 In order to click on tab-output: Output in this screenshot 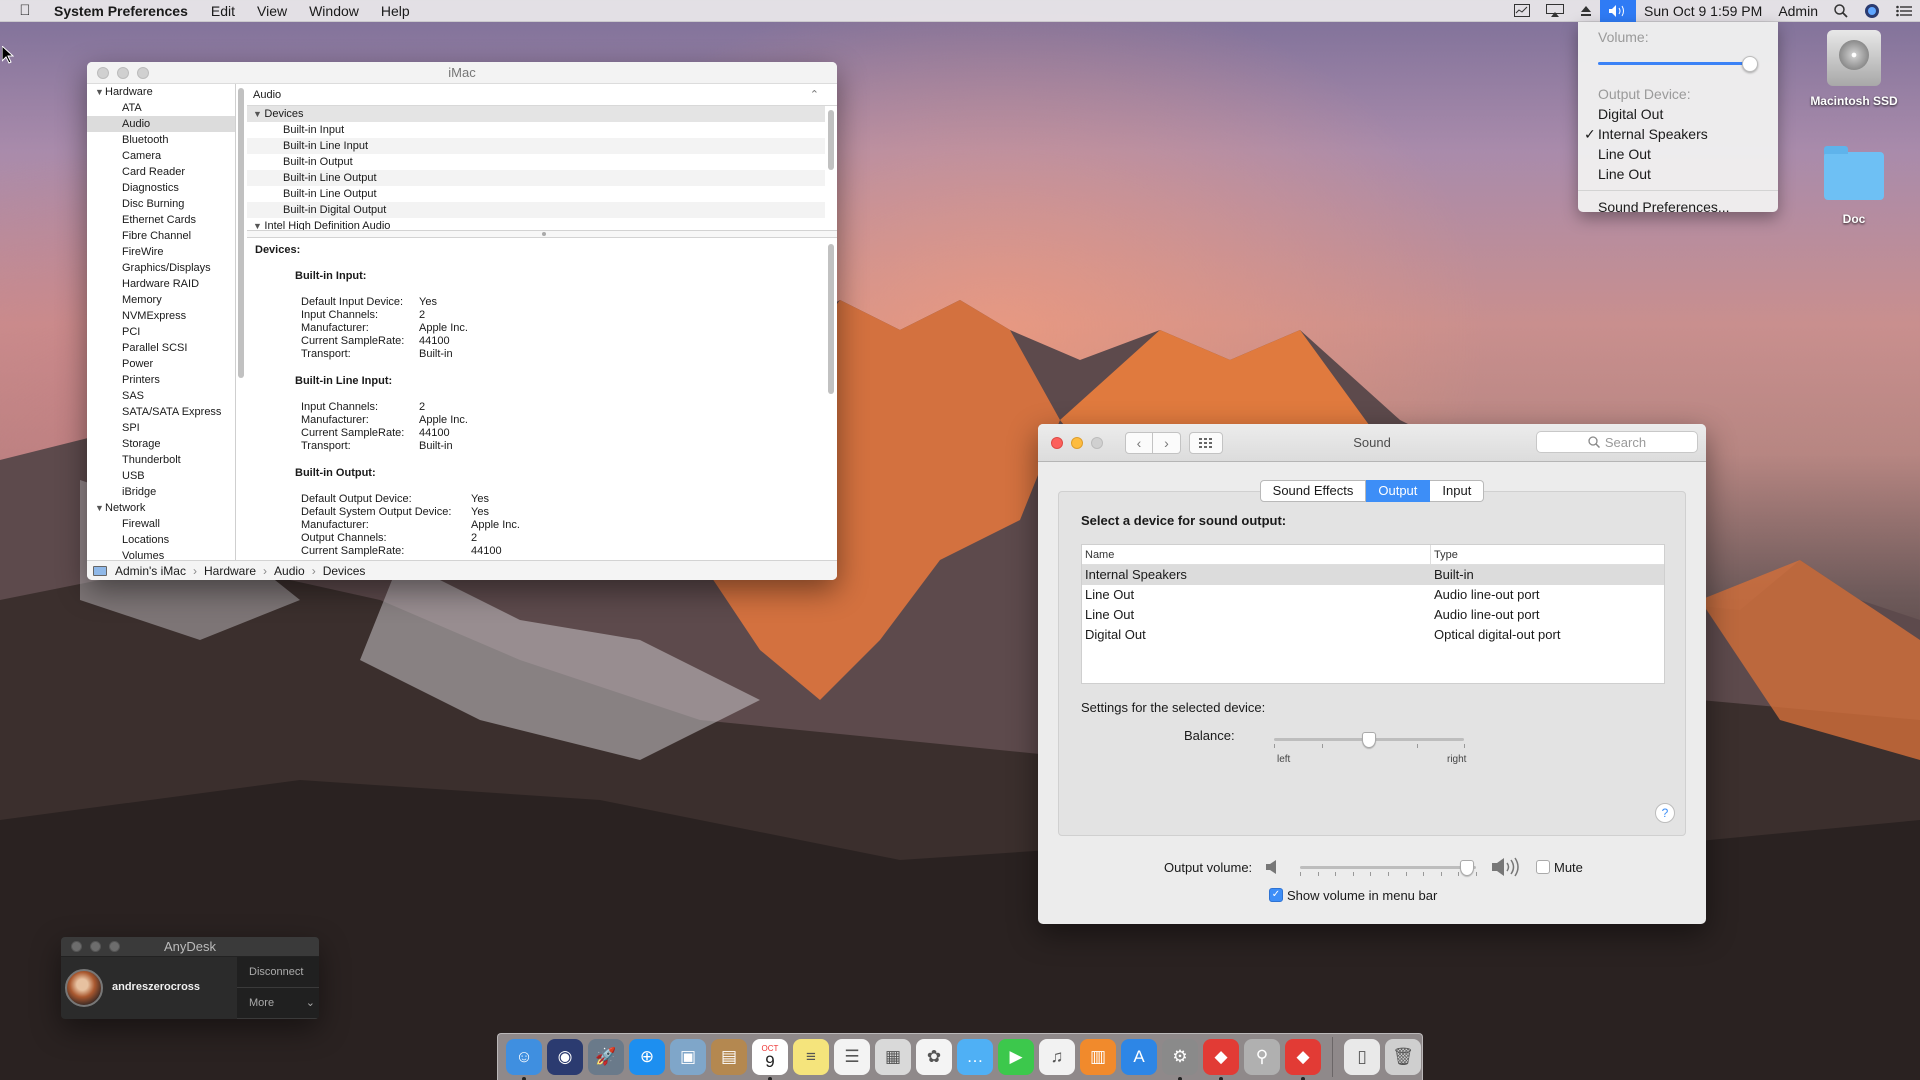, I will do `click(1398, 491)`.